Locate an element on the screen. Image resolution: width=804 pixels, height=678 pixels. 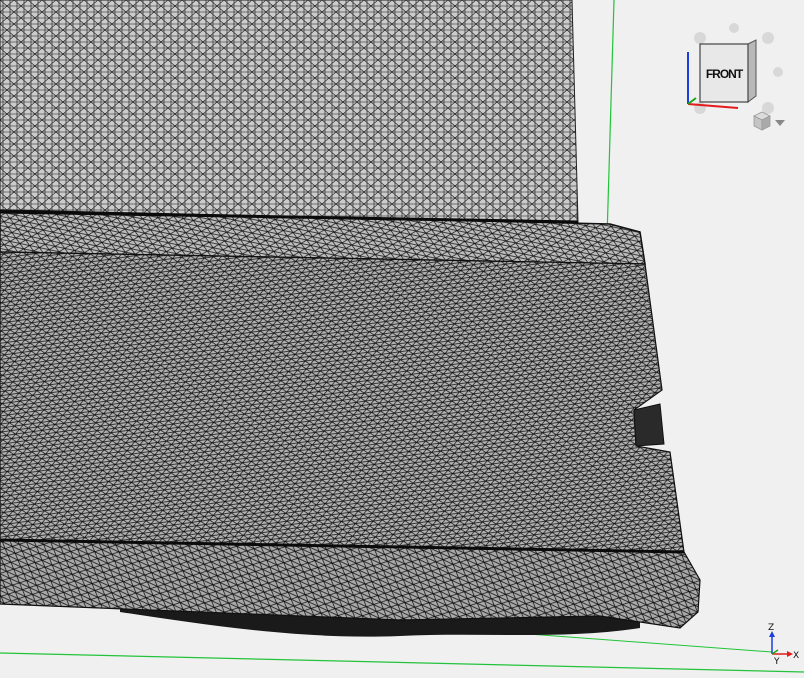
nav-cube-side is located at coordinates (752, 71).